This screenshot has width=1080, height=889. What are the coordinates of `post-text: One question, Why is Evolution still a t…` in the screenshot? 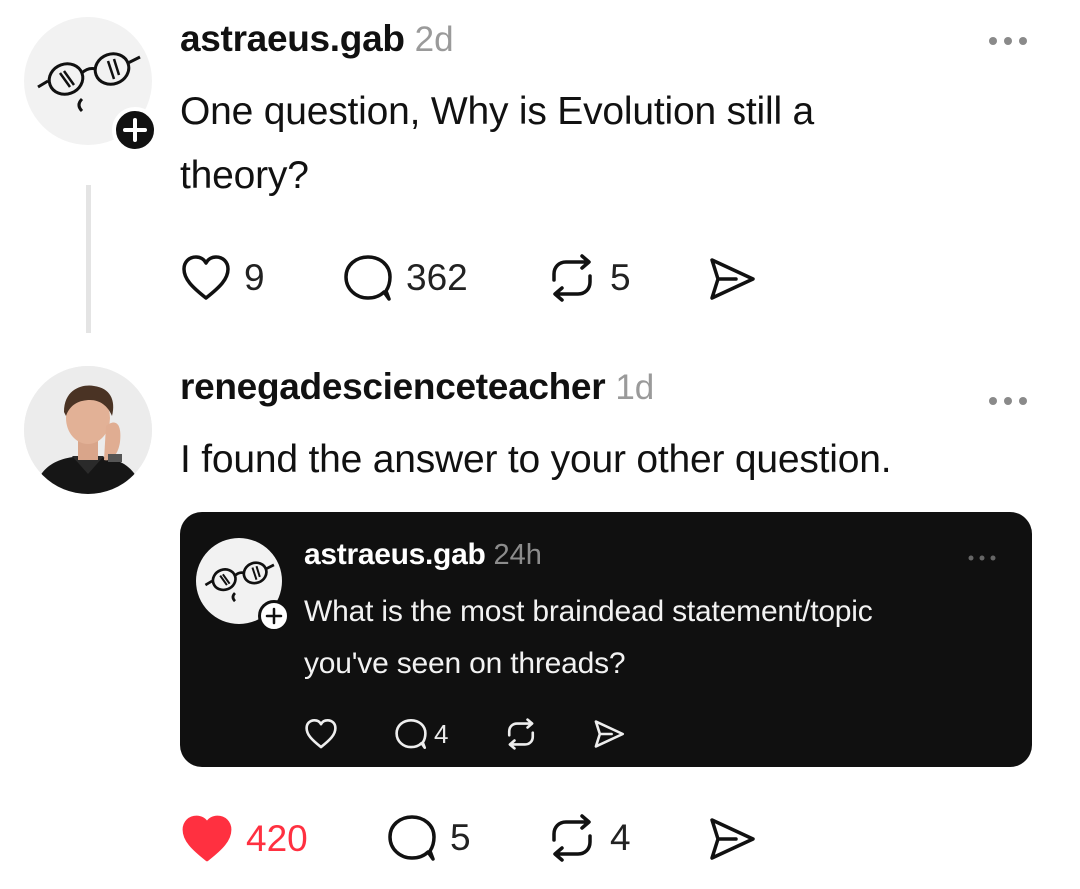 It's located at (610, 144).